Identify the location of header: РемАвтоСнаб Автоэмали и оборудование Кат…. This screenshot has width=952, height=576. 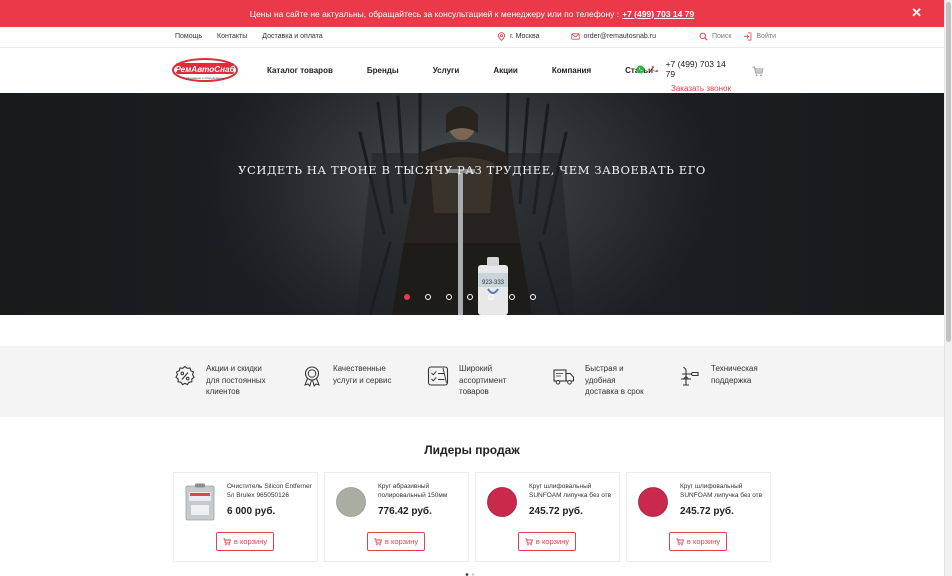
(472, 70).